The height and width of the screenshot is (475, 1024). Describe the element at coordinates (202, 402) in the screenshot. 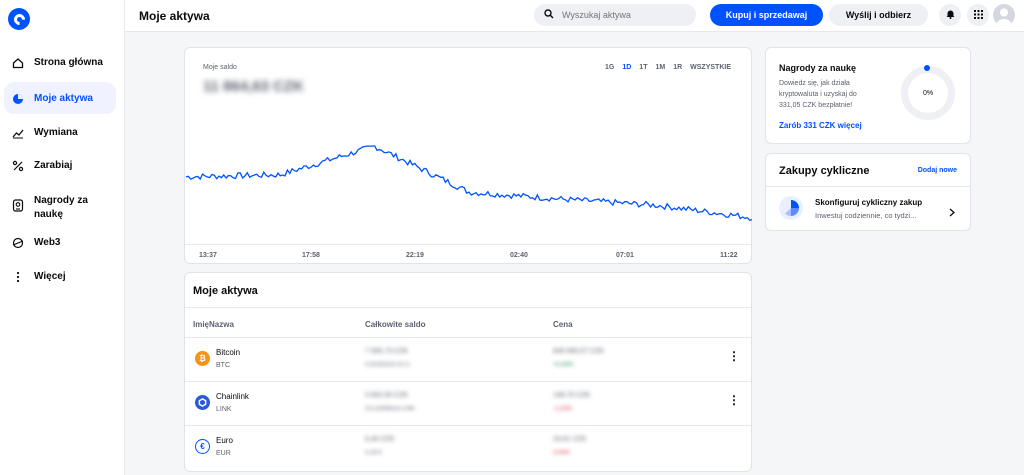

I see `chainlink-icon` at that location.